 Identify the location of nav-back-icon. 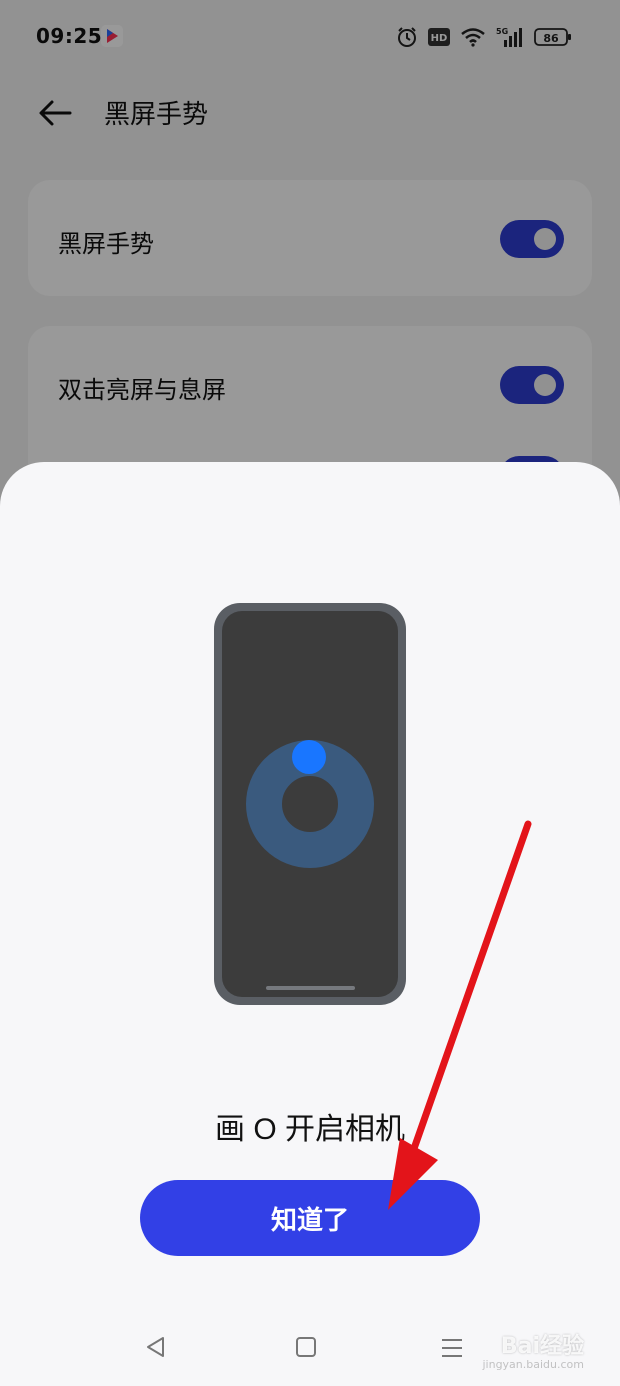
(156, 1349).